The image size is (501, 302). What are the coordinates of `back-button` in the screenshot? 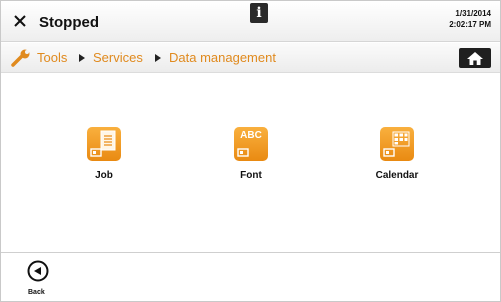 It's located at (38, 271).